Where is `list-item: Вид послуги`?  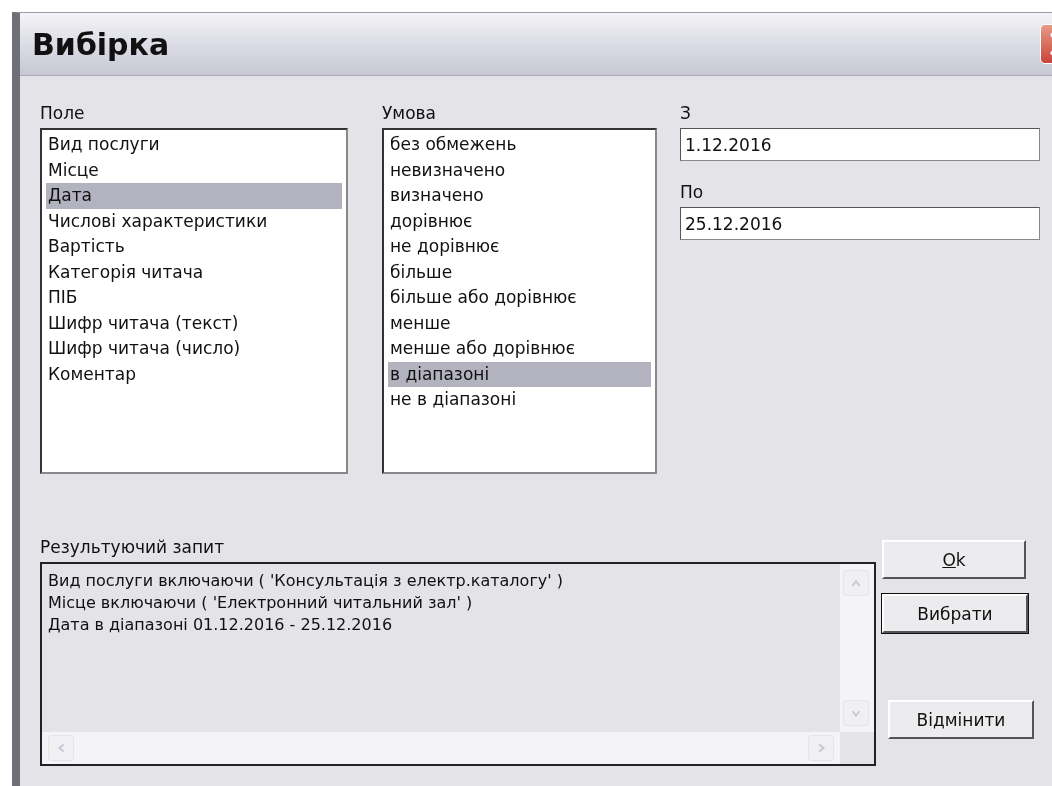
list-item: Вид послуги is located at coordinates (194, 145).